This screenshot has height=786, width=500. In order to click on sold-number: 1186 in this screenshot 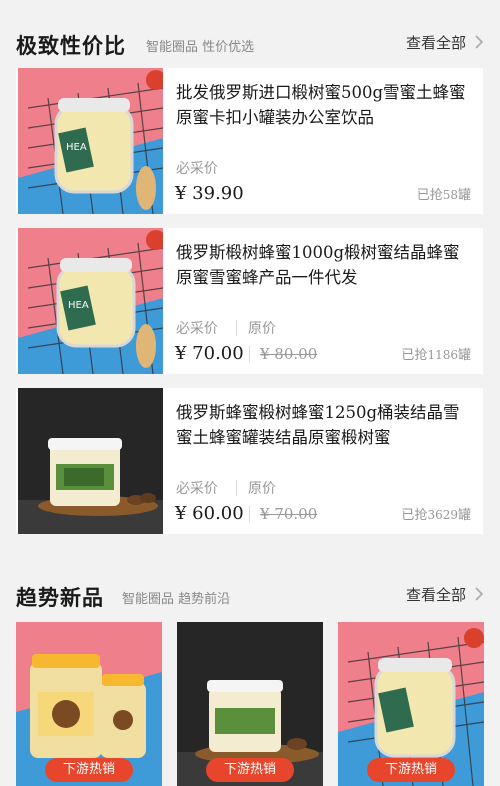, I will do `click(442, 355)`.